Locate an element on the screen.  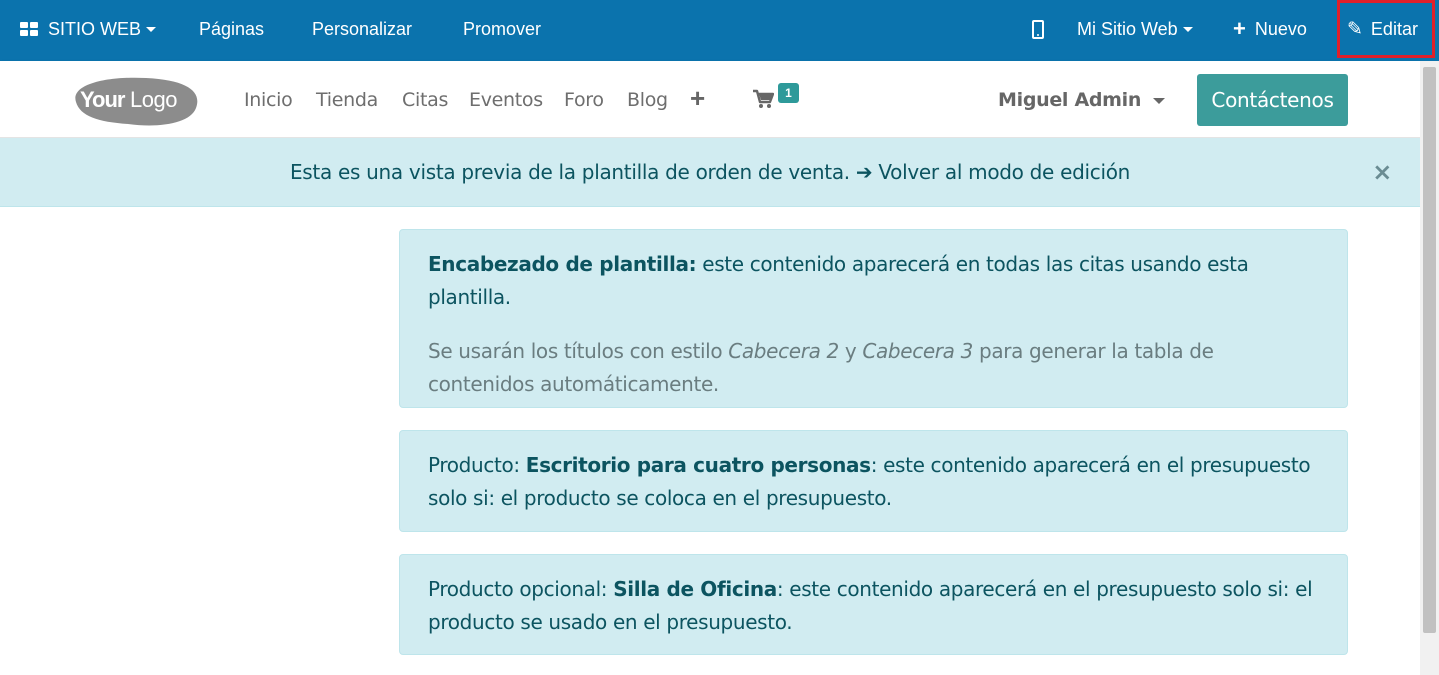
arrow-right-icon: ➔ is located at coordinates (864, 172).